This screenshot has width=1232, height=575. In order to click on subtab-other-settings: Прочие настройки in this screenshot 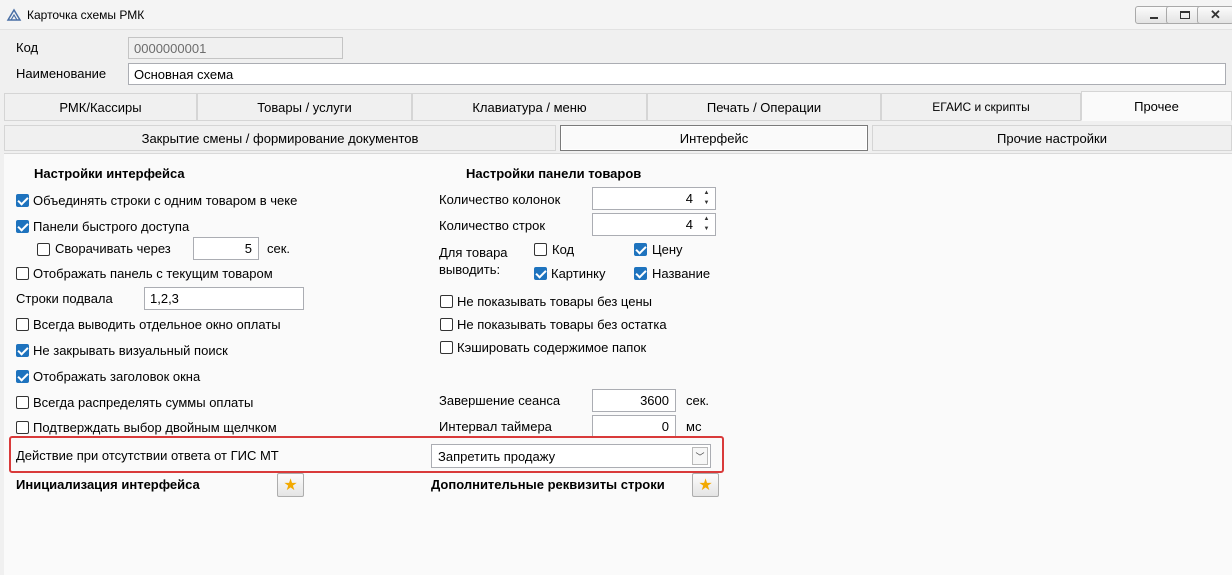, I will do `click(1052, 138)`.